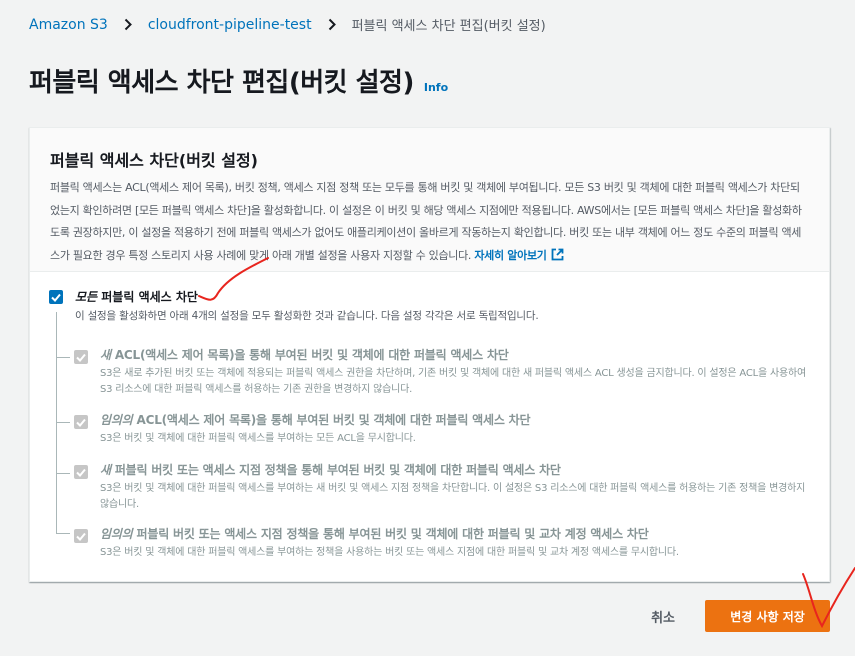 Image resolution: width=855 pixels, height=656 pixels. I want to click on block-all-checkbox, so click(56, 297).